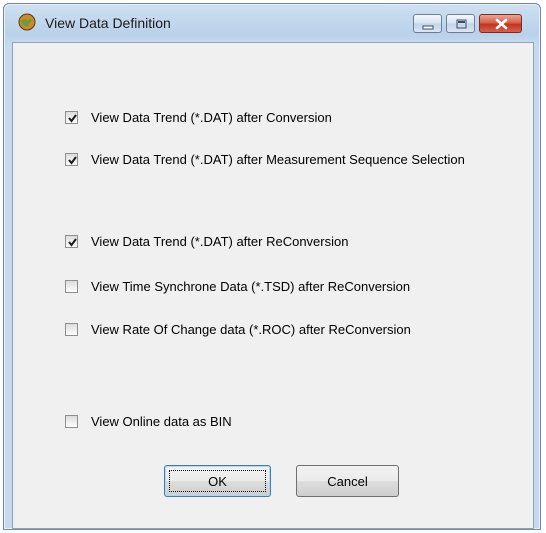  I want to click on cancel-button-label: Cancel, so click(347, 481).